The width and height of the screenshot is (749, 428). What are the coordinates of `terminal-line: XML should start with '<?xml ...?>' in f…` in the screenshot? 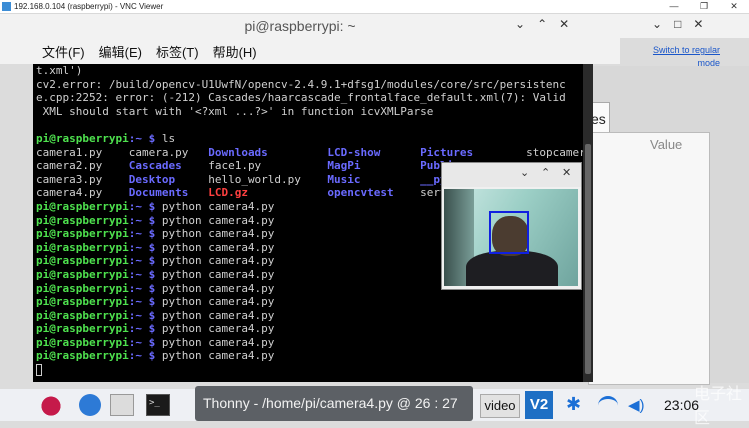 It's located at (314, 112).